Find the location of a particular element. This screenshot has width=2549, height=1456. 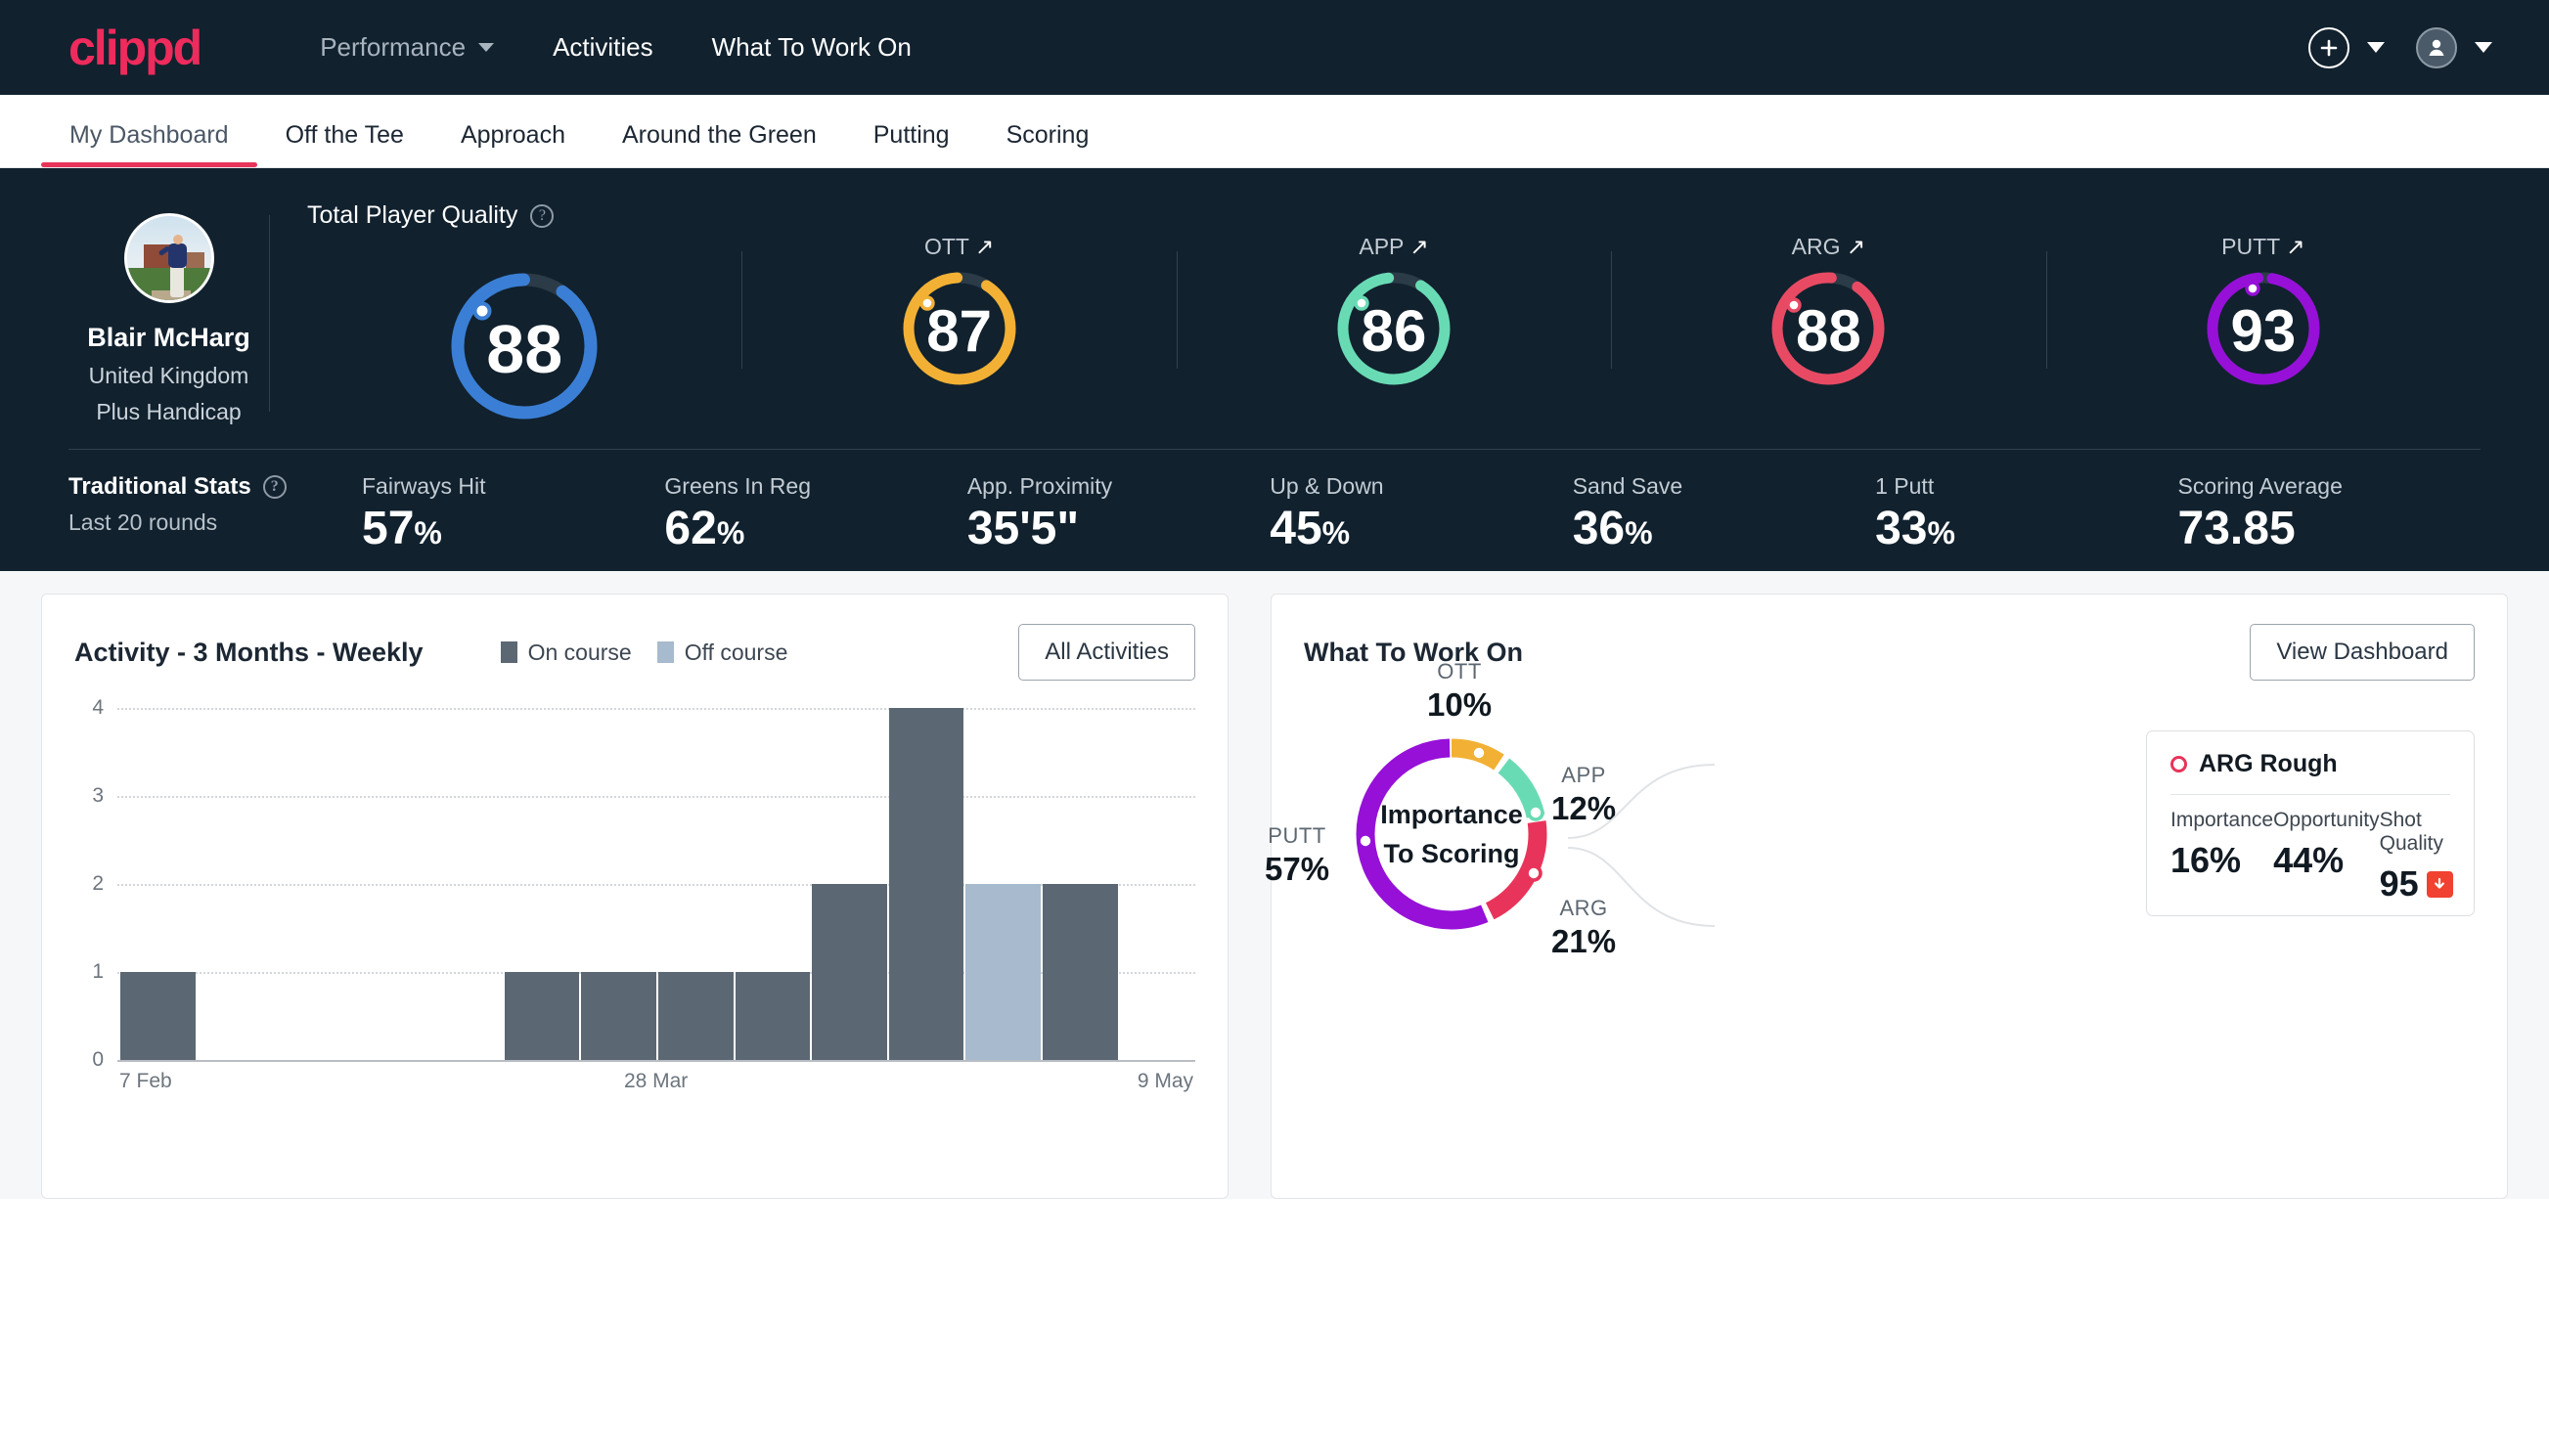

bar-w12 is located at coordinates (1003, 972).